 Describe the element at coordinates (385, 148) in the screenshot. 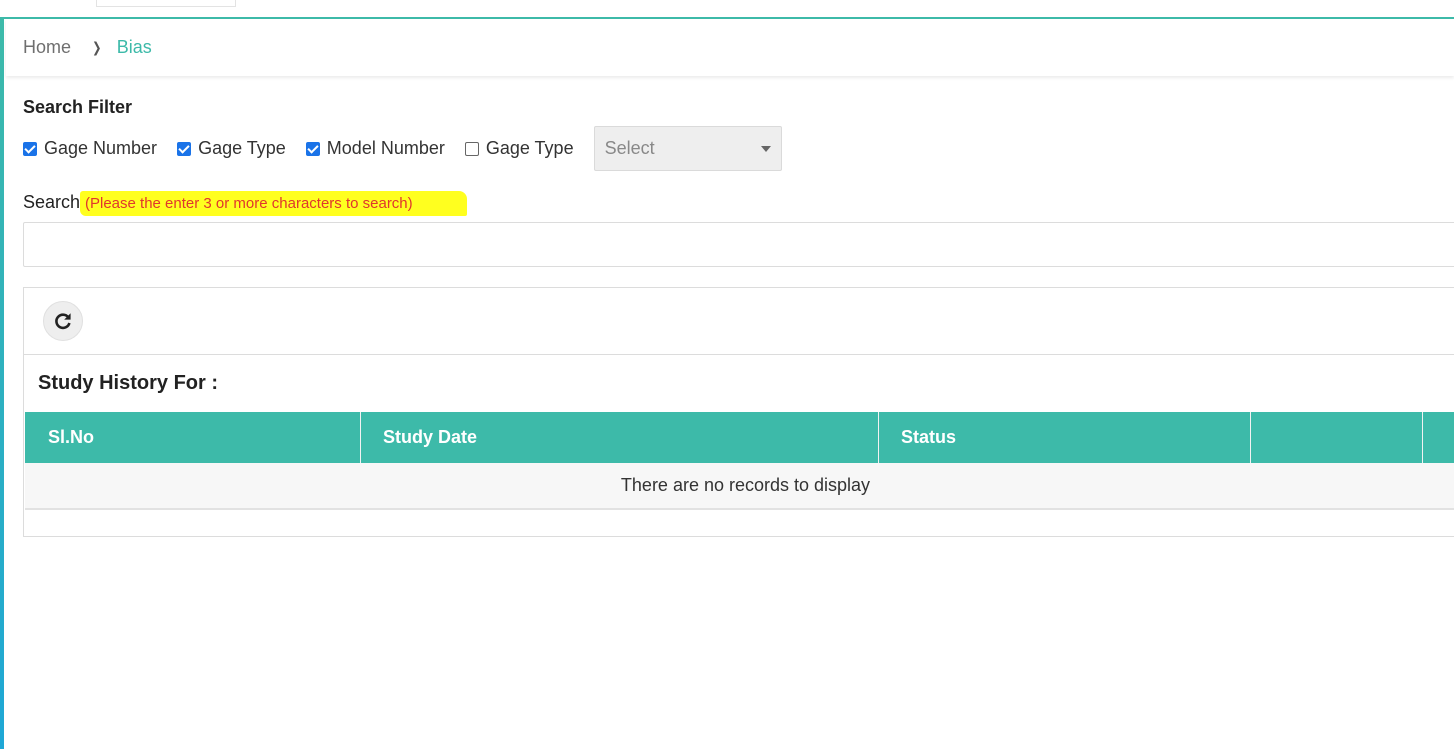

I see `filter-option-label: Model Number` at that location.